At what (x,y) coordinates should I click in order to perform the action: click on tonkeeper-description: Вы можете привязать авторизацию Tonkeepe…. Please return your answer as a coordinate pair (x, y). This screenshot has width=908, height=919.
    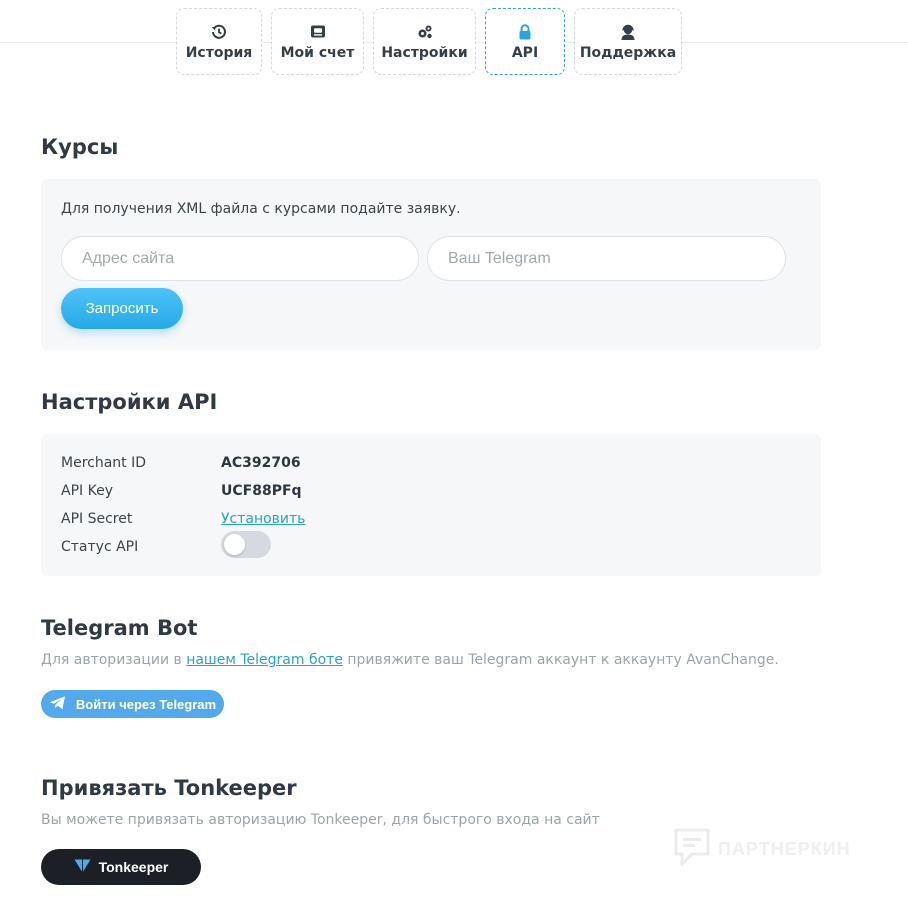
    Looking at the image, I should click on (320, 820).